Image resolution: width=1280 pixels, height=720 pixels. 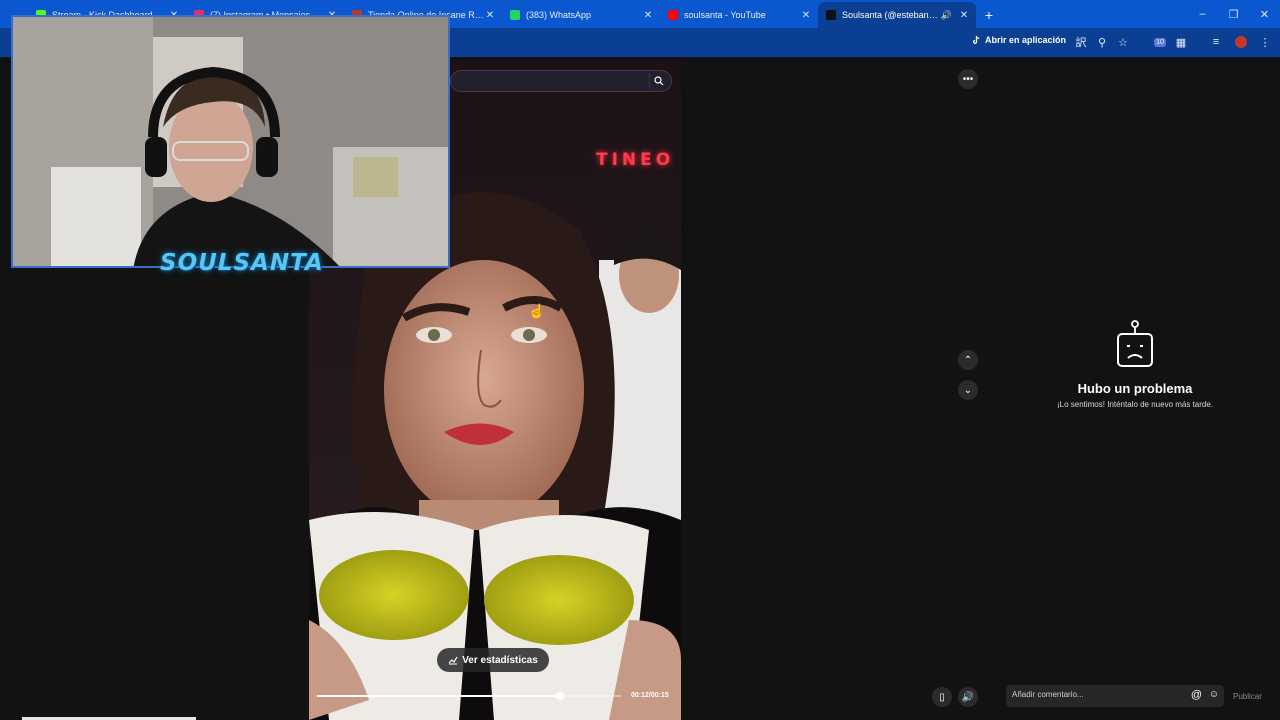 I want to click on view-stats-button: Ver estadísticas, so click(x=493, y=660).